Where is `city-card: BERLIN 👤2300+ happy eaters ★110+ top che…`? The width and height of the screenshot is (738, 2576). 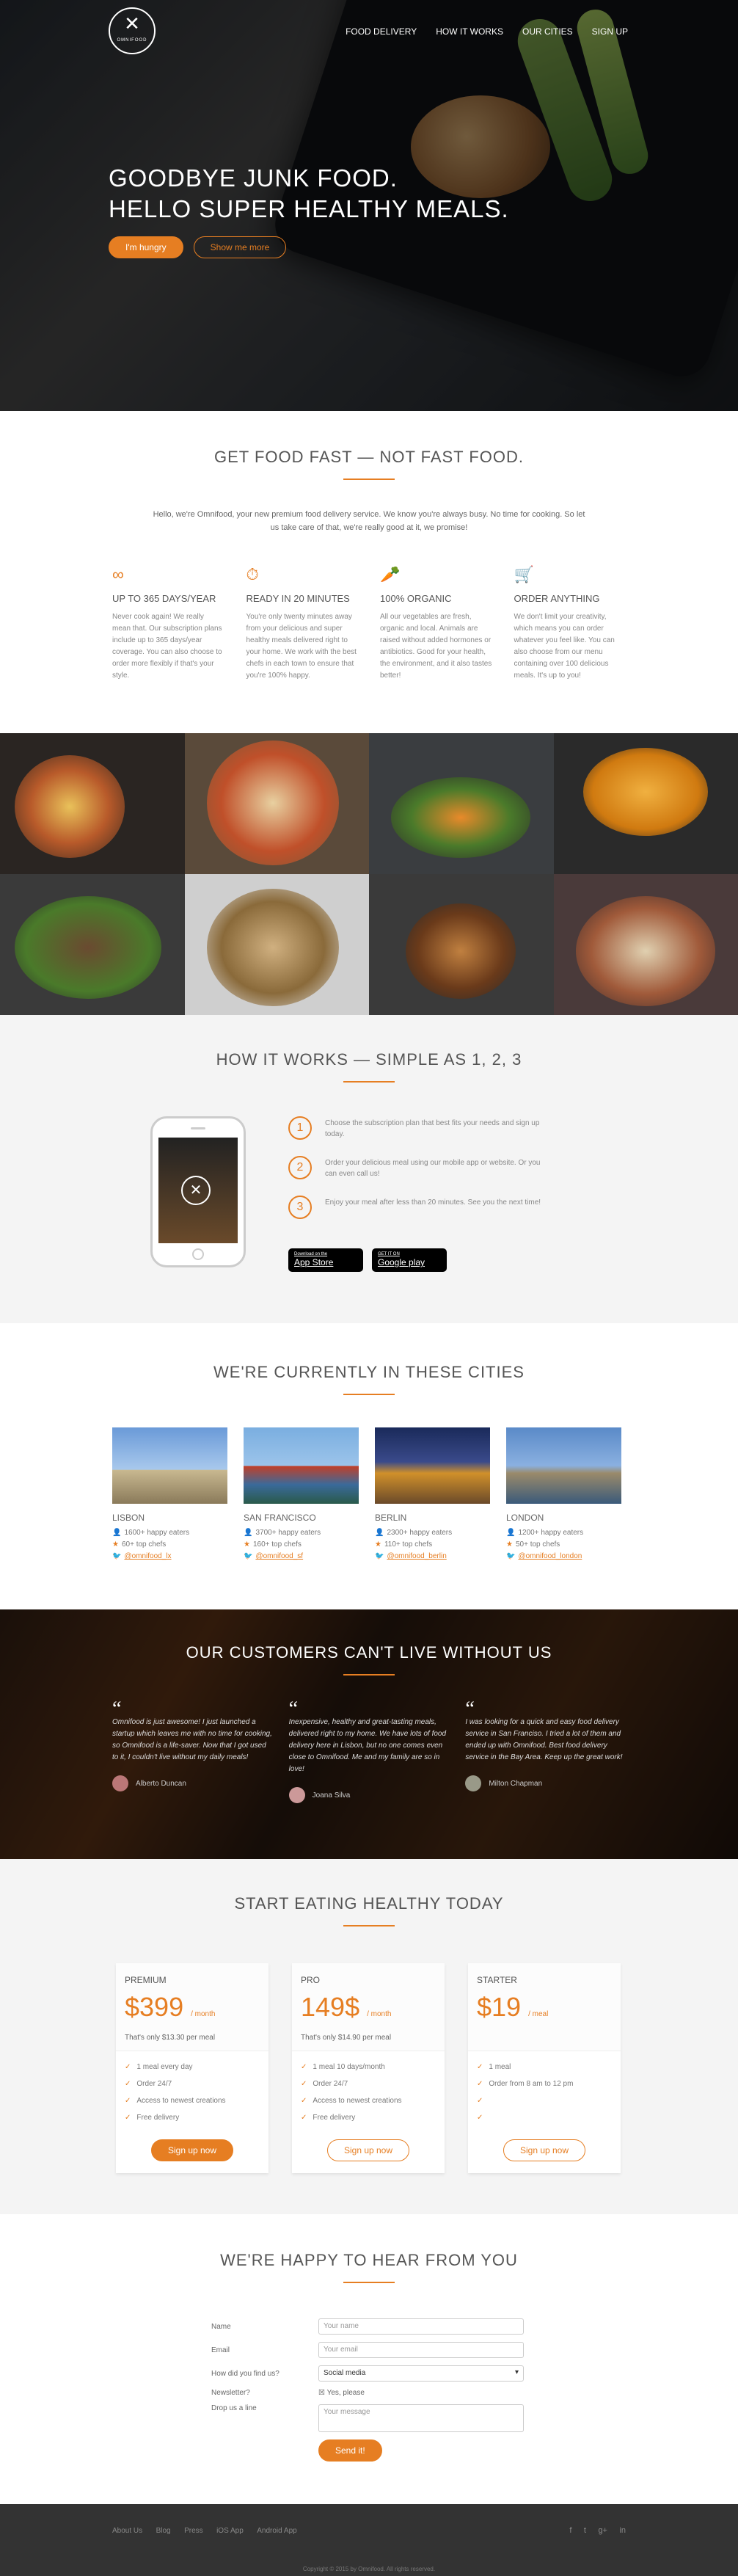 city-card: BERLIN 👤2300+ happy eaters ★110+ top che… is located at coordinates (432, 1494).